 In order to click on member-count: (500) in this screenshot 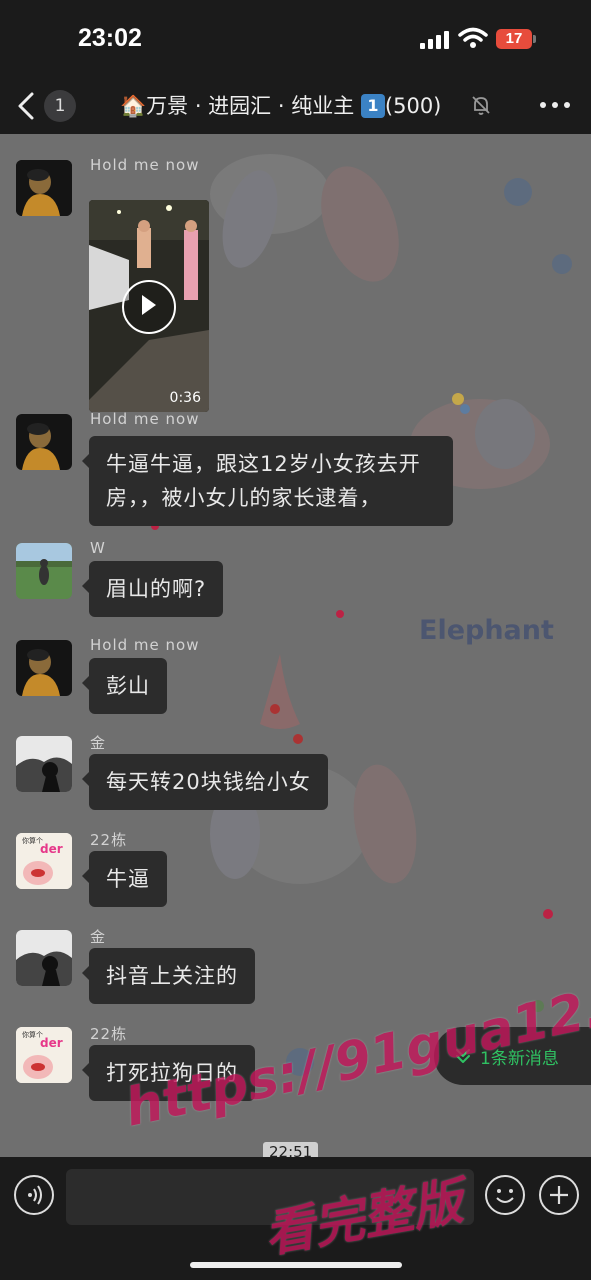, I will do `click(413, 106)`.